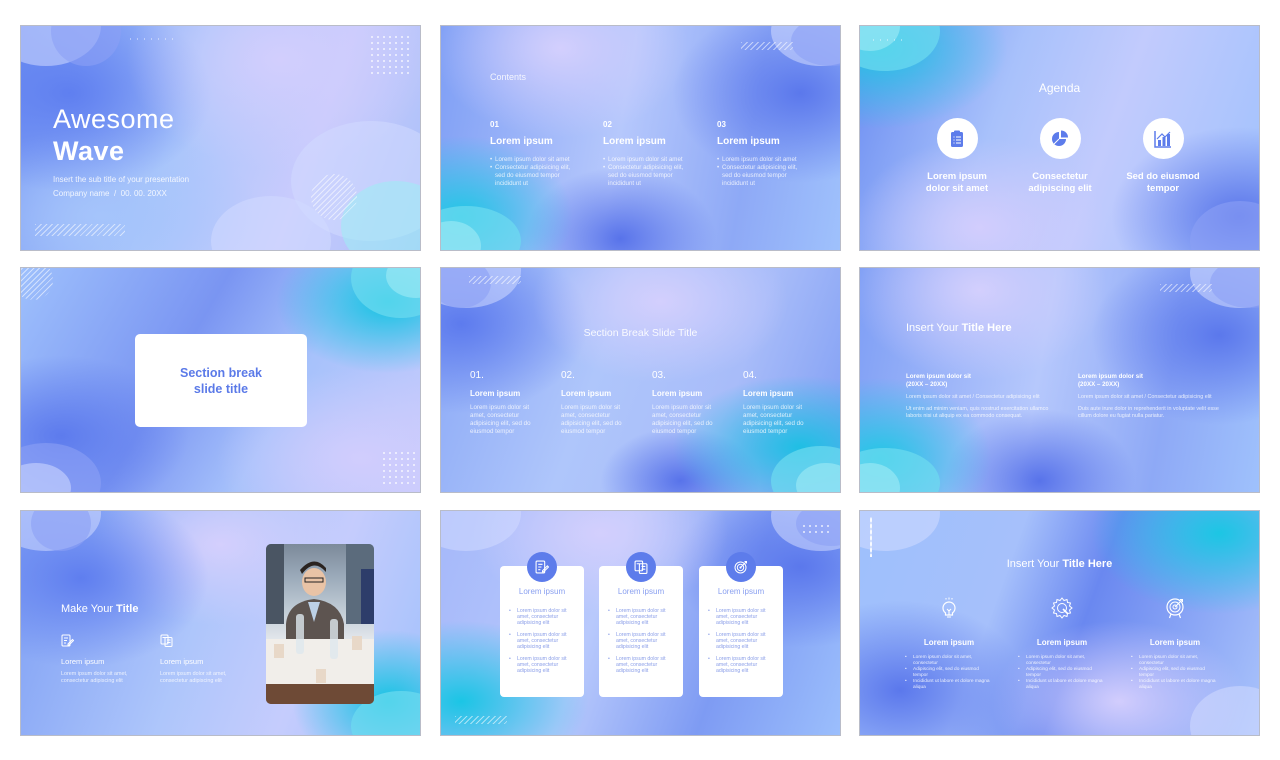  What do you see at coordinates (986, 328) in the screenshot?
I see `heading-bold: Title Here` at bounding box center [986, 328].